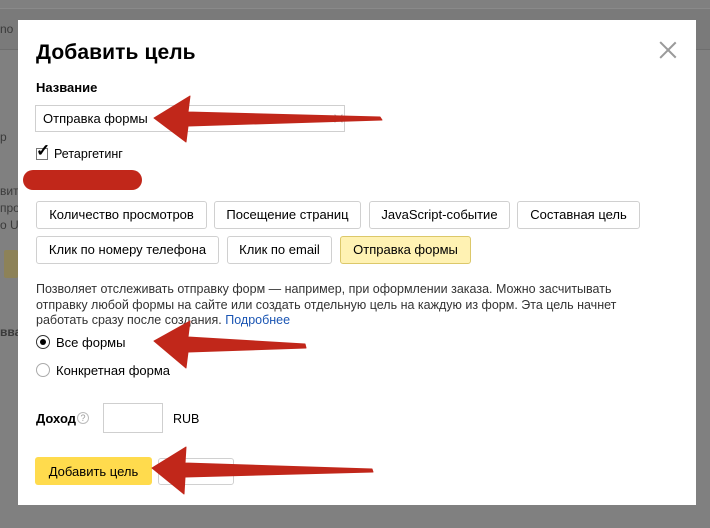 The width and height of the screenshot is (710, 528). What do you see at coordinates (10, 208) in the screenshot?
I see `background-text: про` at bounding box center [10, 208].